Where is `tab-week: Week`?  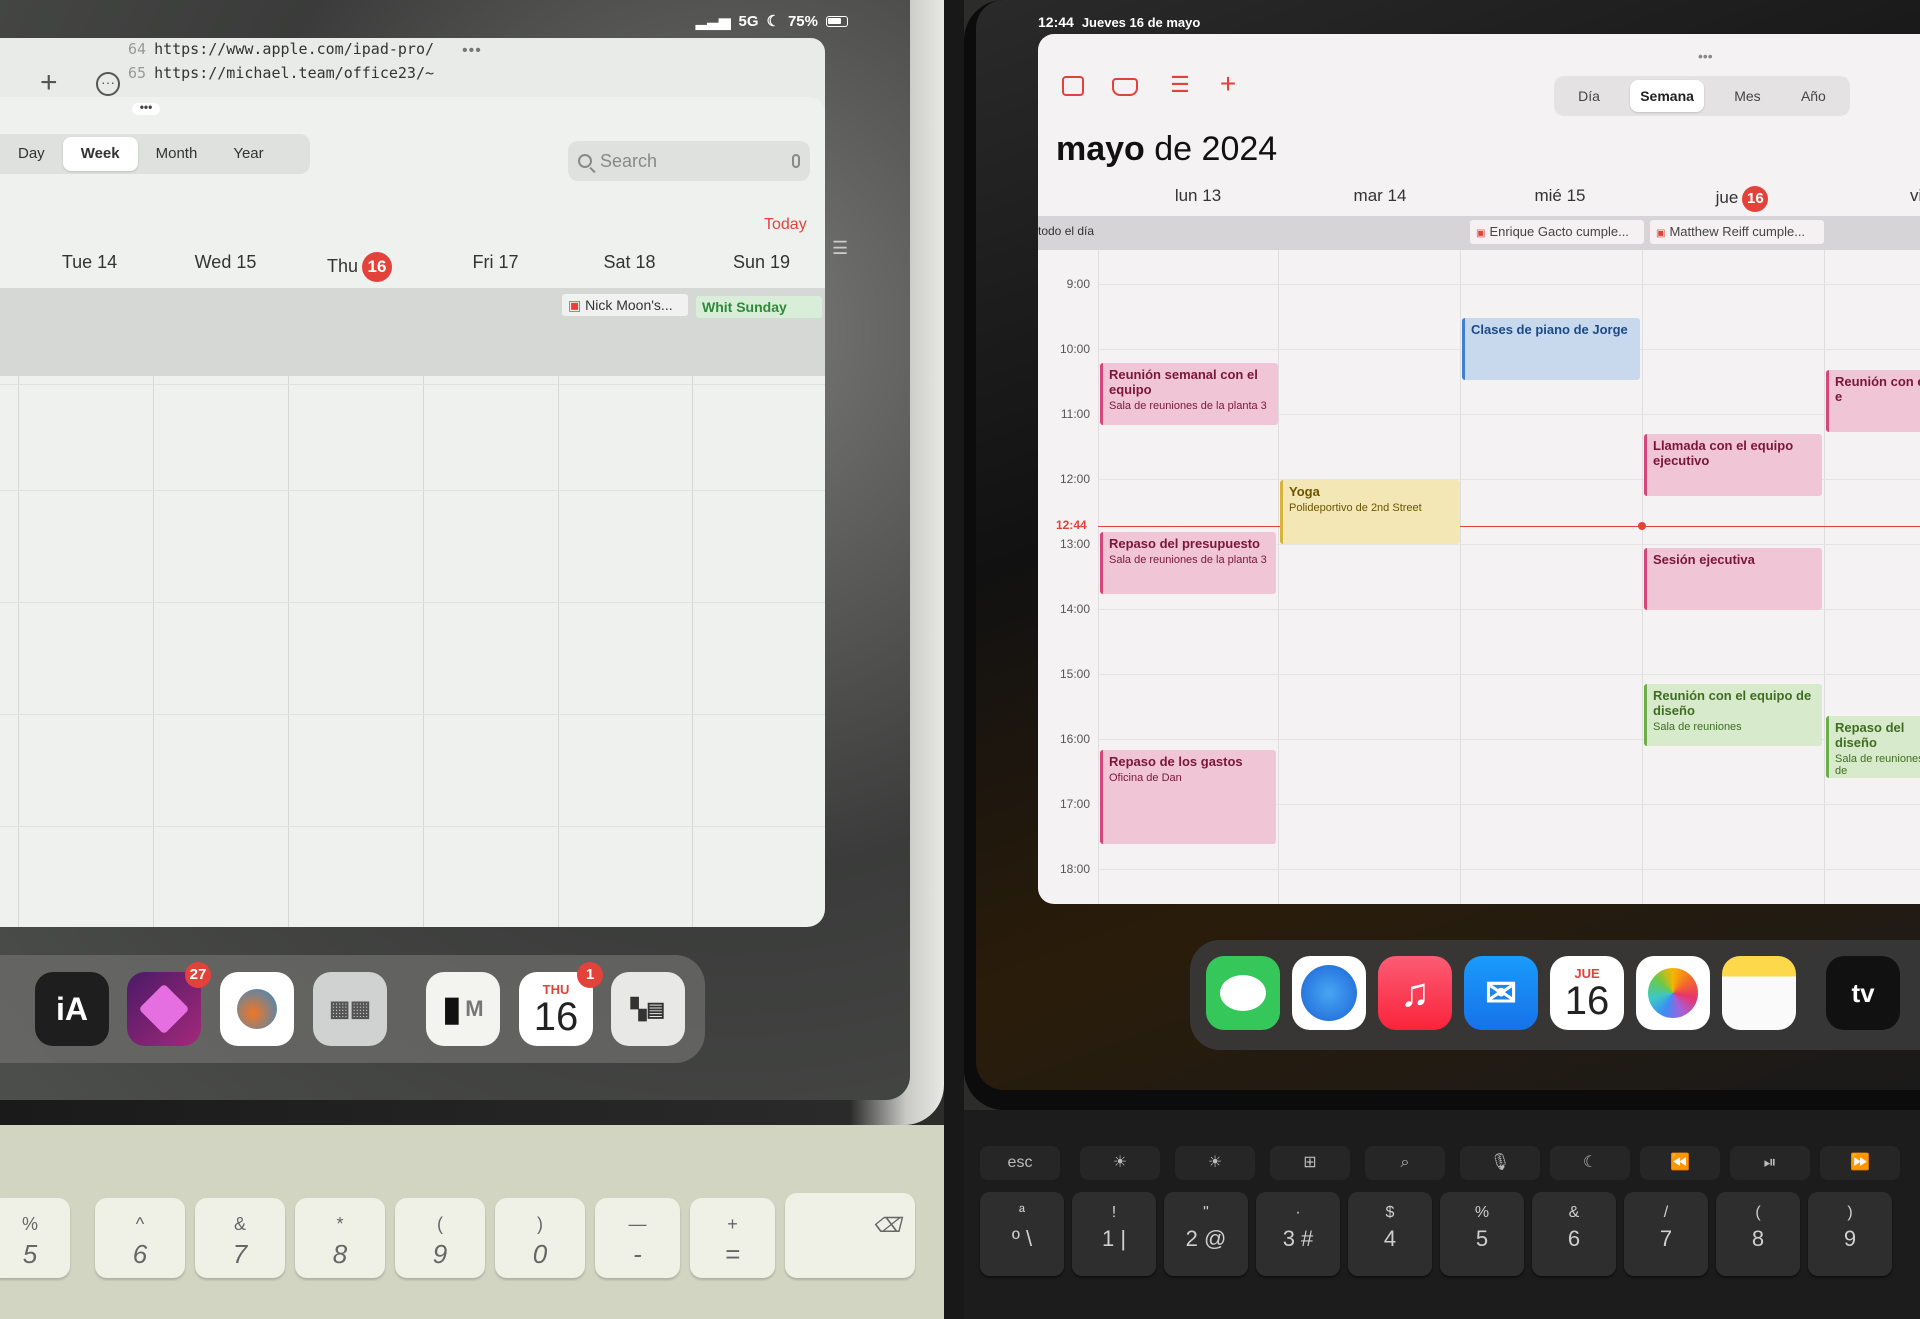
tab-week: Week is located at coordinates (100, 154).